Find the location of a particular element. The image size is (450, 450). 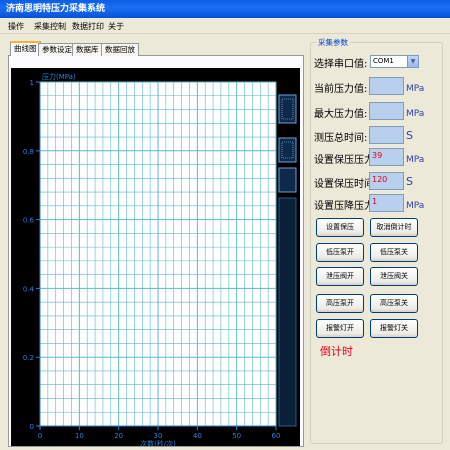

high-pump-off-button: 高压泵关 is located at coordinates (394, 303).